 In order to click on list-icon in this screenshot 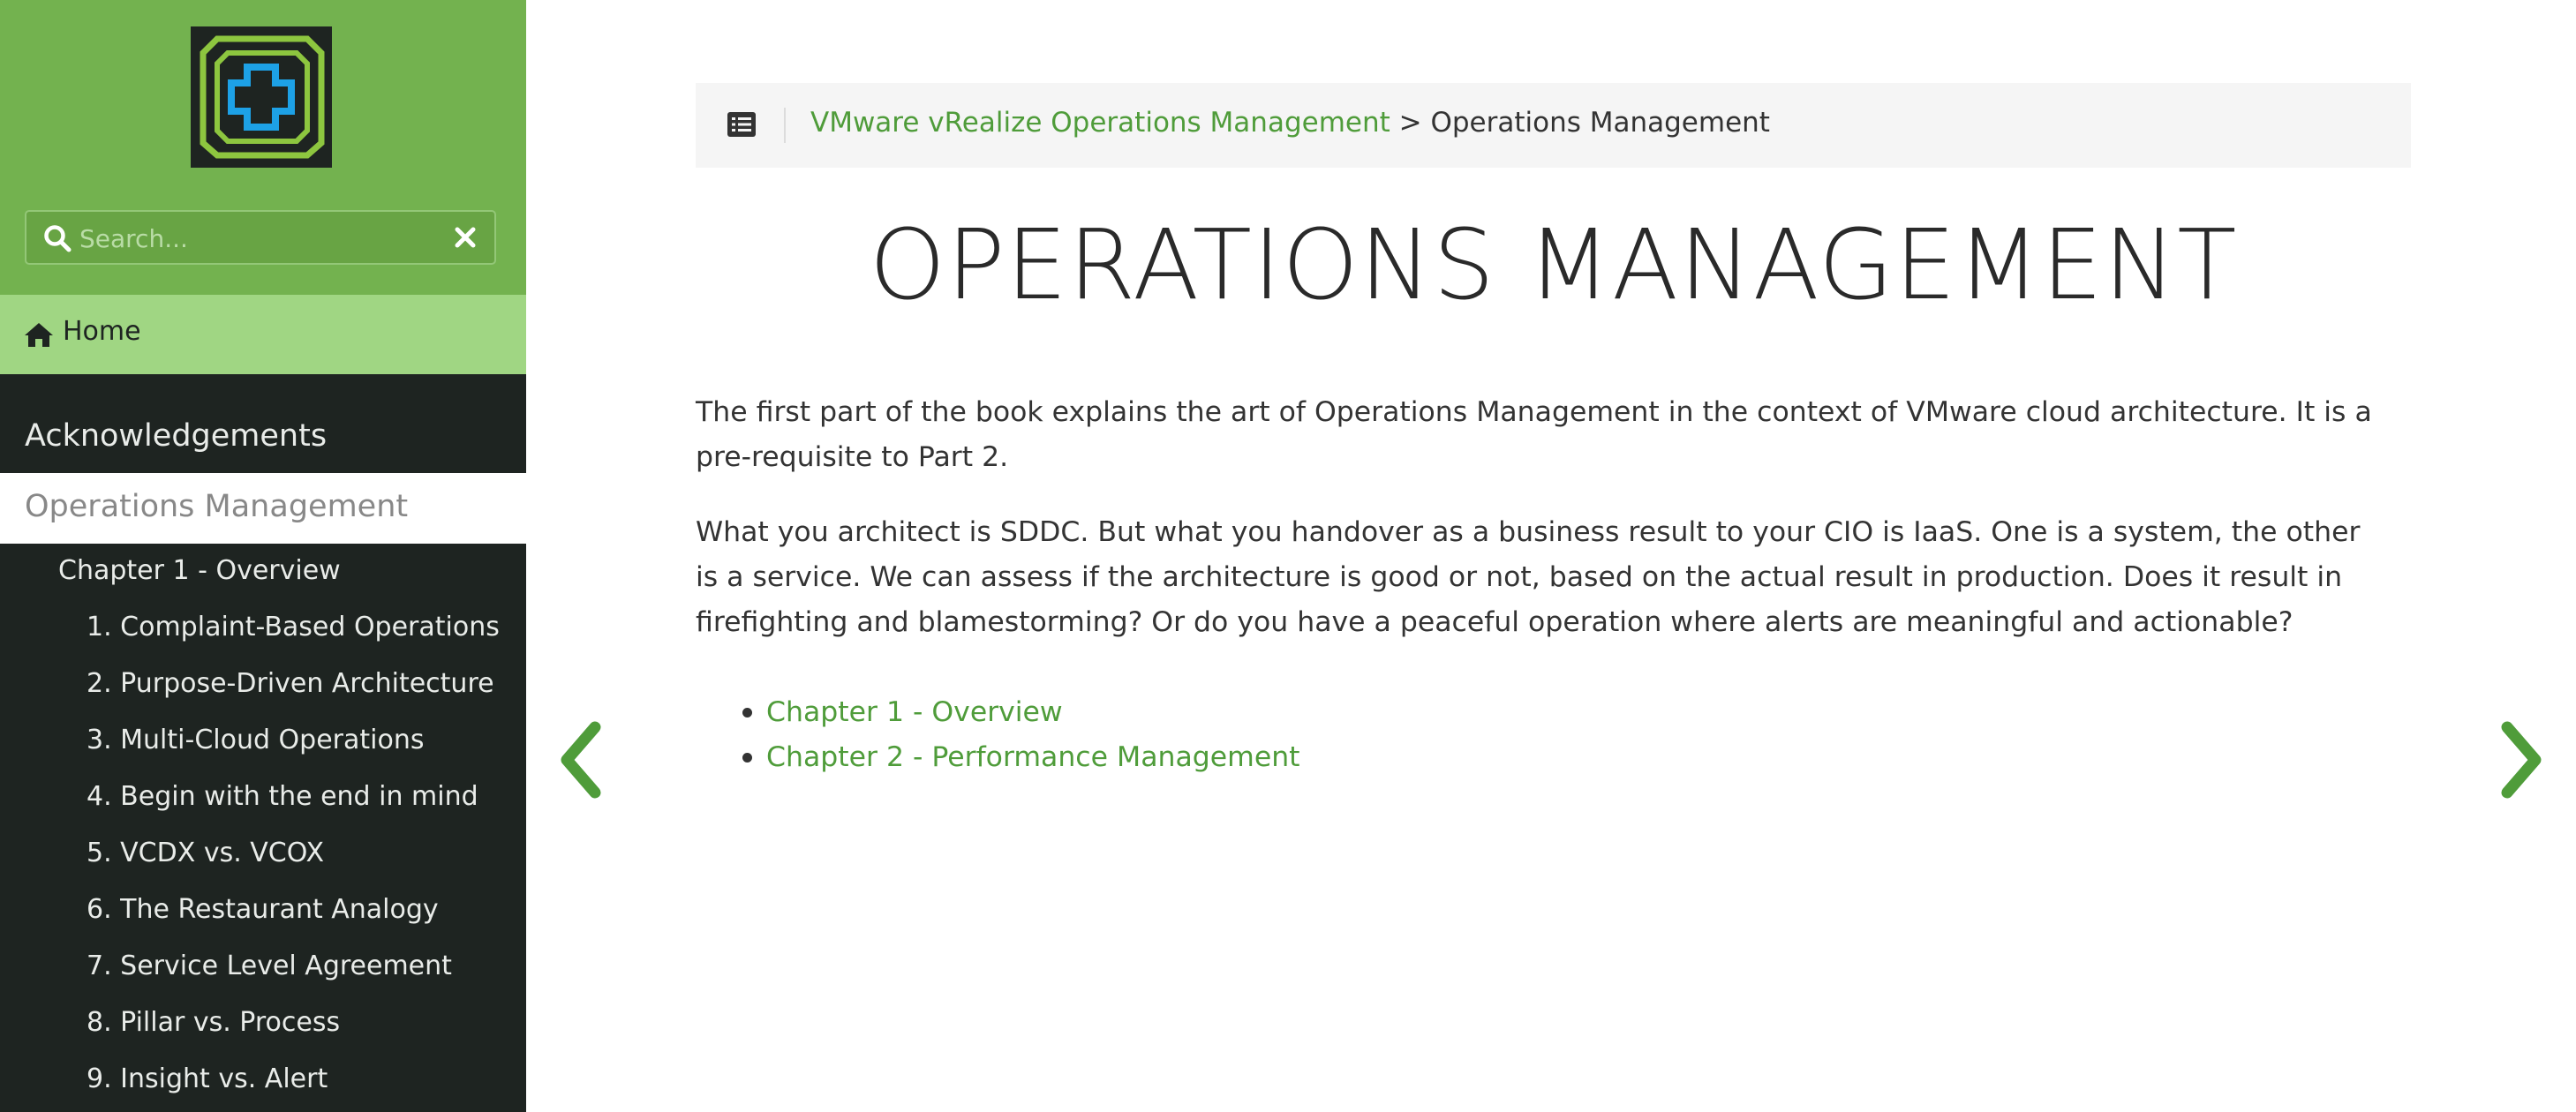, I will do `click(742, 125)`.